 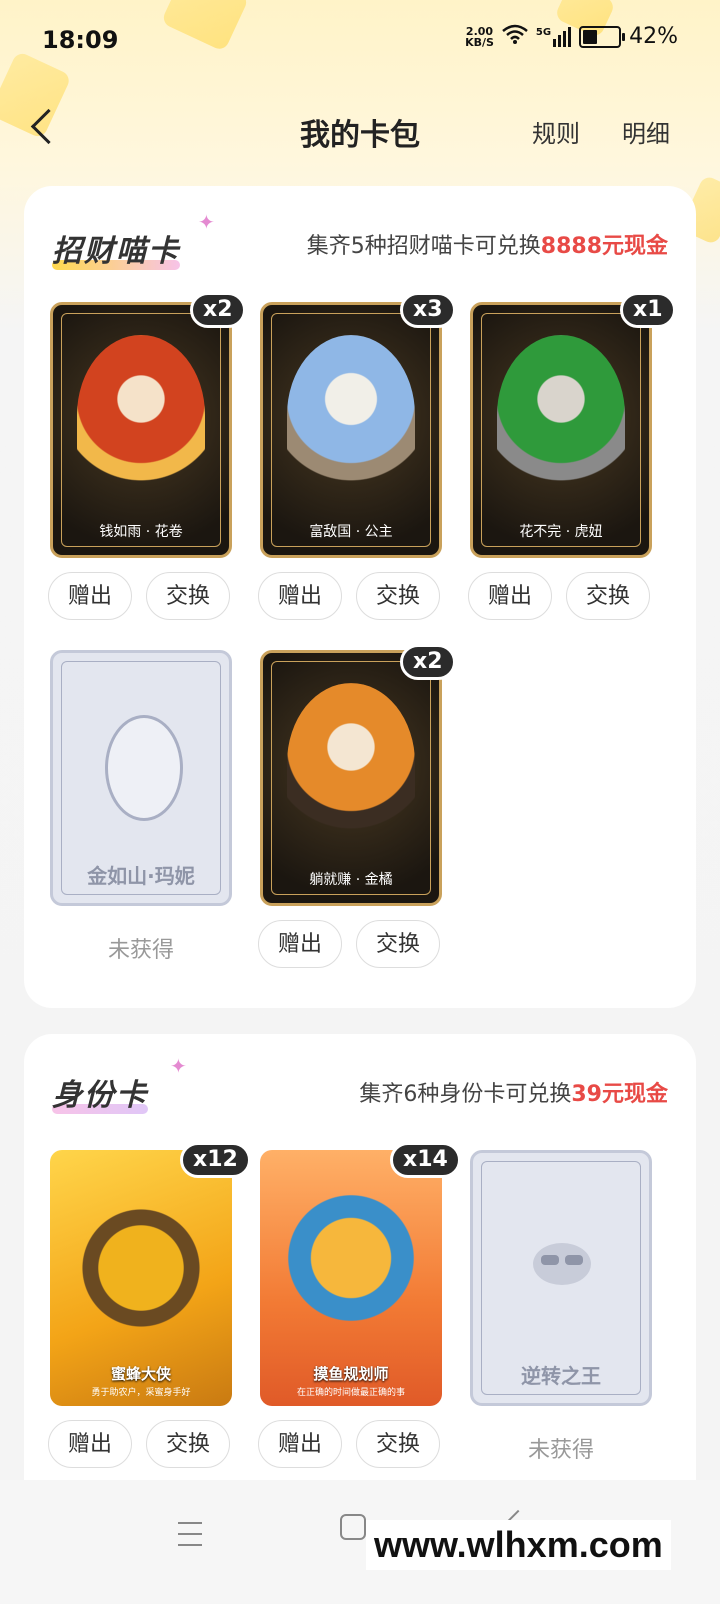 What do you see at coordinates (648, 310) in the screenshot?
I see `card-count-badge: x1` at bounding box center [648, 310].